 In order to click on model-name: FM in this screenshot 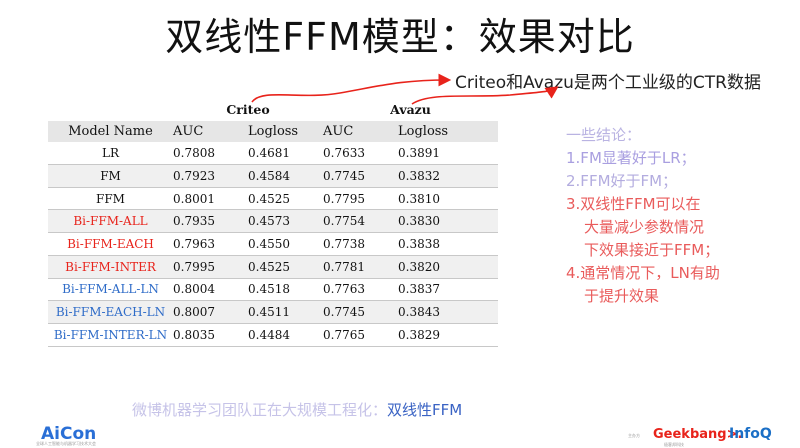, I will do `click(110, 175)`.